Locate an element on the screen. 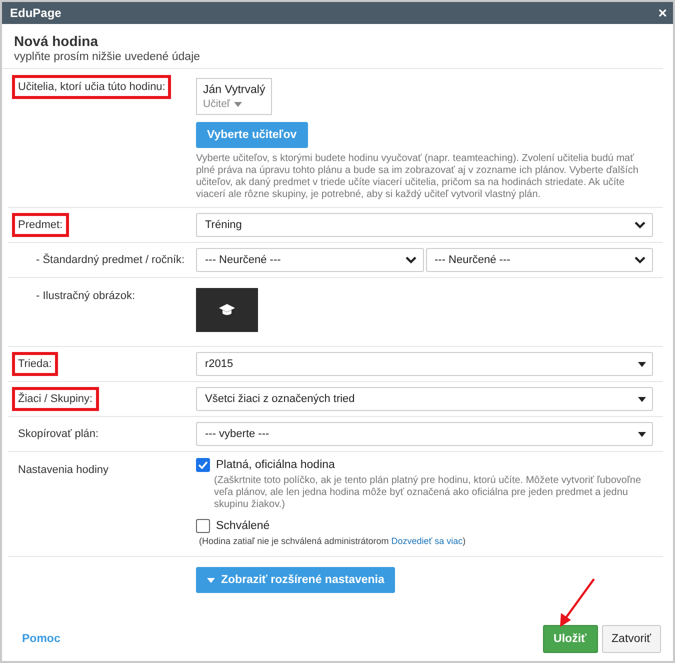 This screenshot has width=675, height=663. close-dialog-button: Zatvoriť is located at coordinates (631, 639).